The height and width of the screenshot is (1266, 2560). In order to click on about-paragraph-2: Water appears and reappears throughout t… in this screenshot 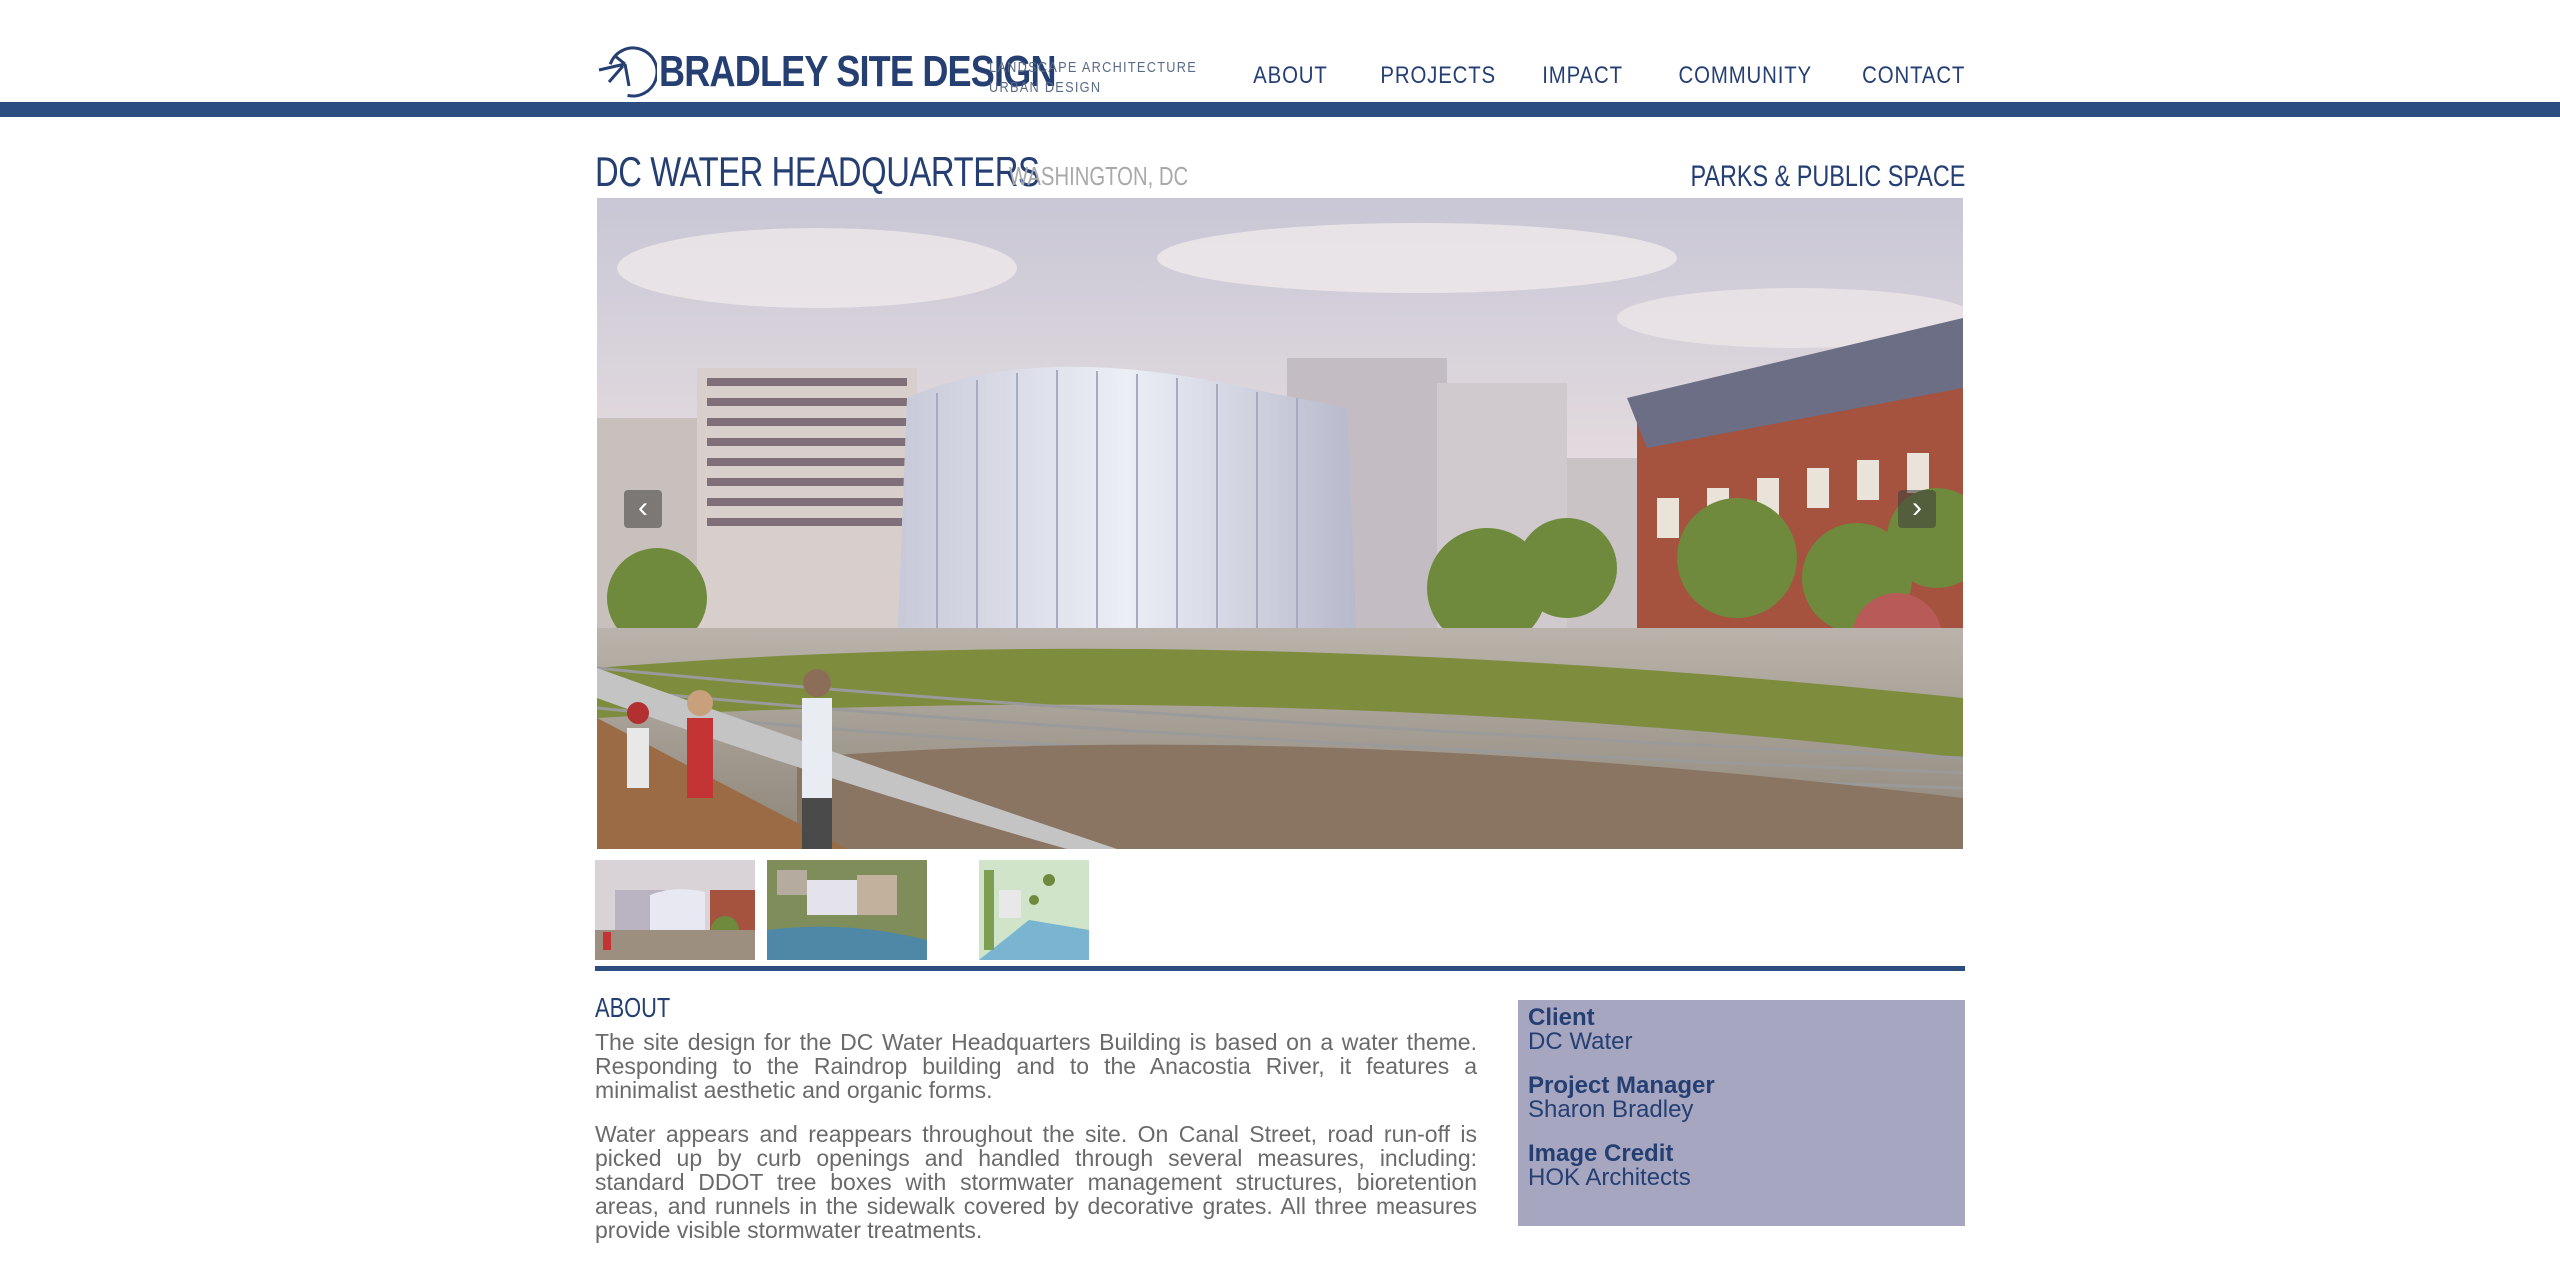, I will do `click(1036, 1182)`.